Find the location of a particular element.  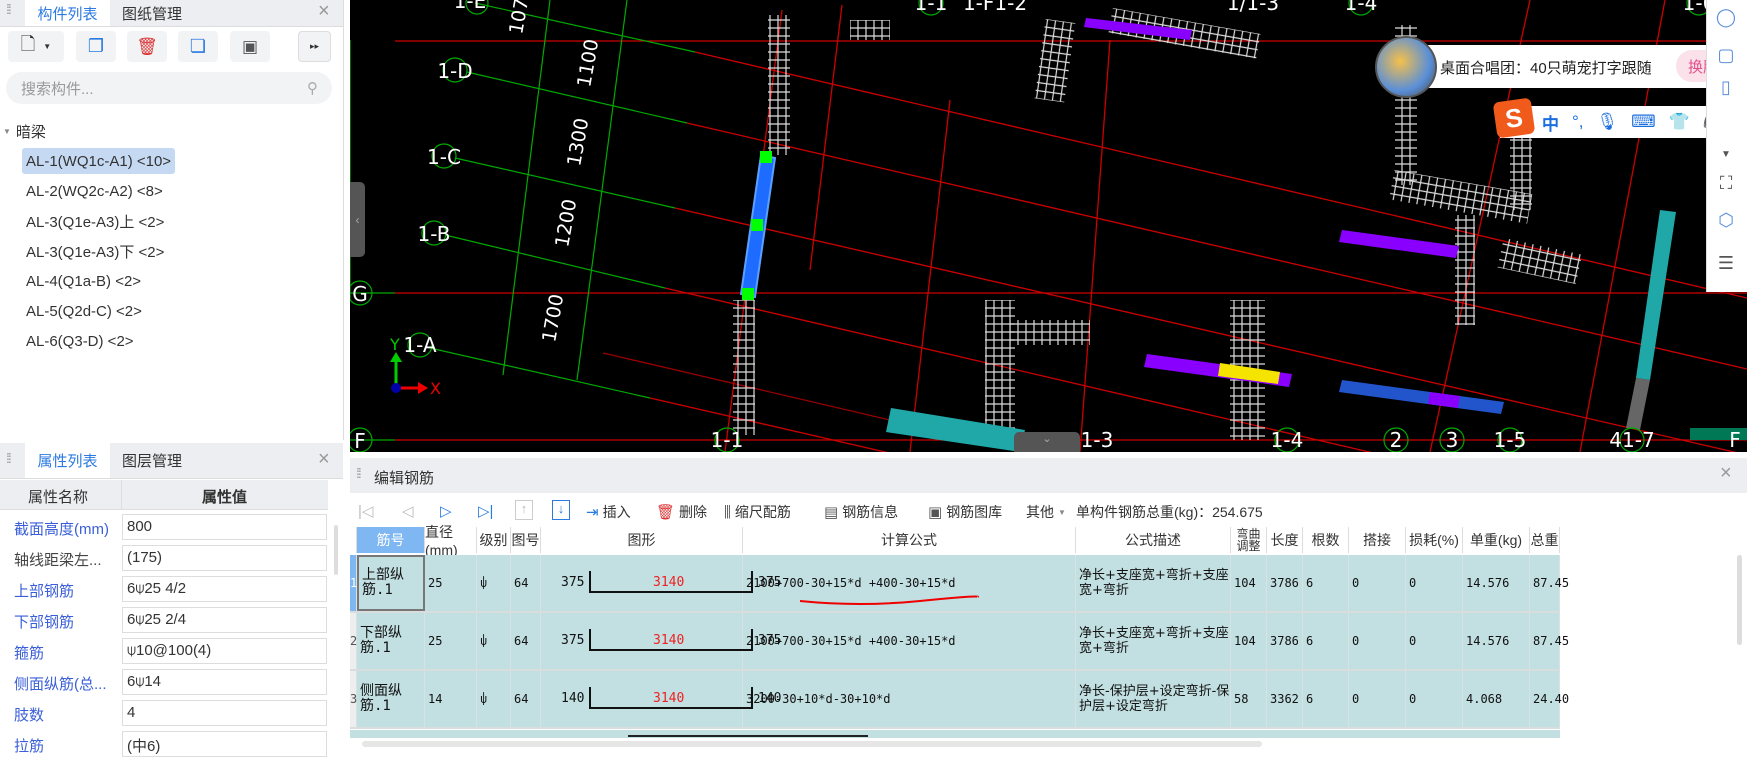

cell-unit_w: 14.576 is located at coordinates (1496, 641).